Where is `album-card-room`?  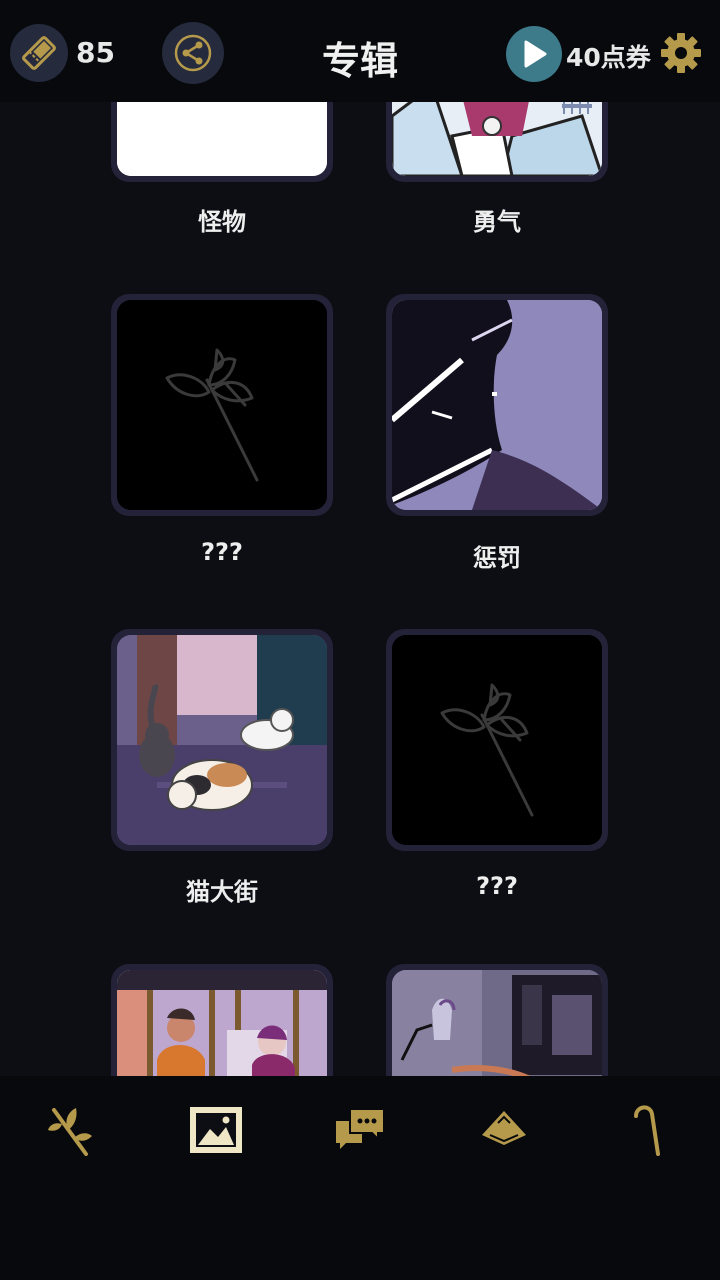
album-card-room is located at coordinates (497, 1020).